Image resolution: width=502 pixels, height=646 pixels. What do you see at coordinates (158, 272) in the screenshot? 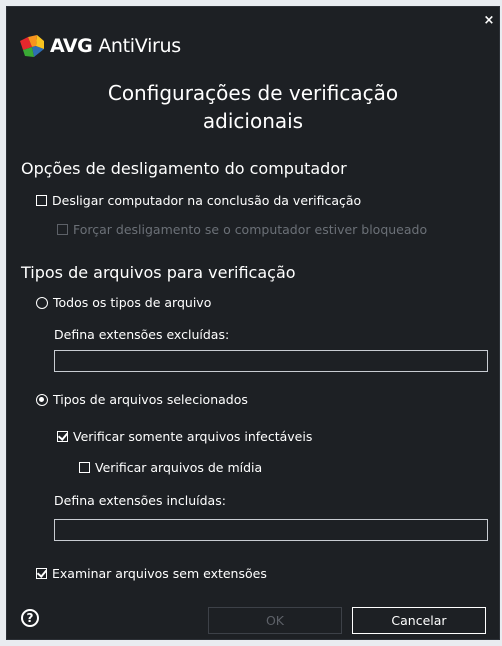
I see `file-types-section-heading: Tipos de arquivos para verificação` at bounding box center [158, 272].